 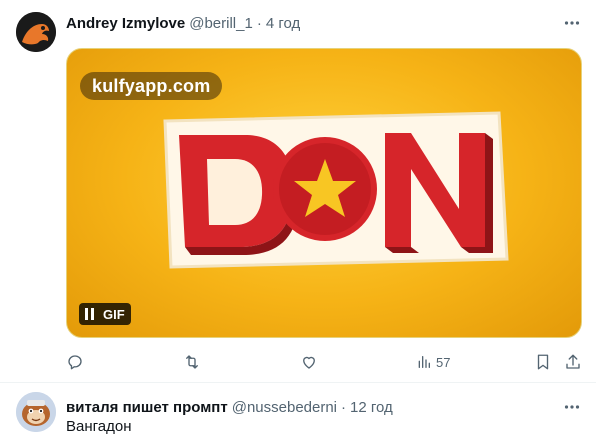 I want to click on tweet-text: Вангадон, so click(x=99, y=426).